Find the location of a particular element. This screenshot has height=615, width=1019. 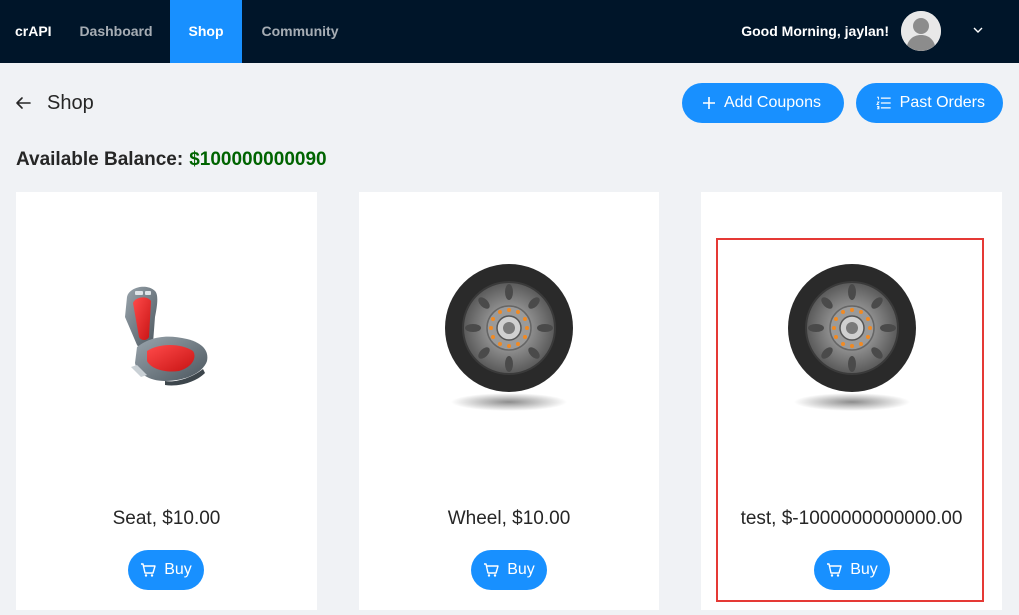

page-title: Shop is located at coordinates (70, 103).